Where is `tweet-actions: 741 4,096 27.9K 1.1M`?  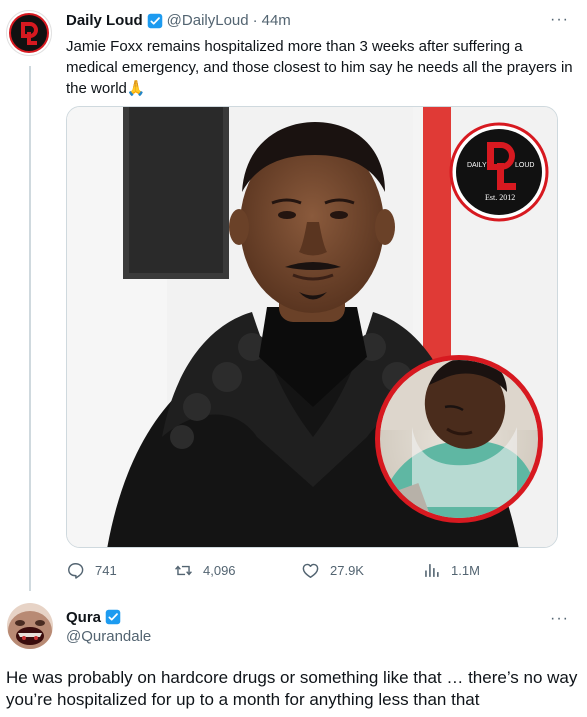 tweet-actions: 741 4,096 27.9K 1.1M is located at coordinates (316, 572).